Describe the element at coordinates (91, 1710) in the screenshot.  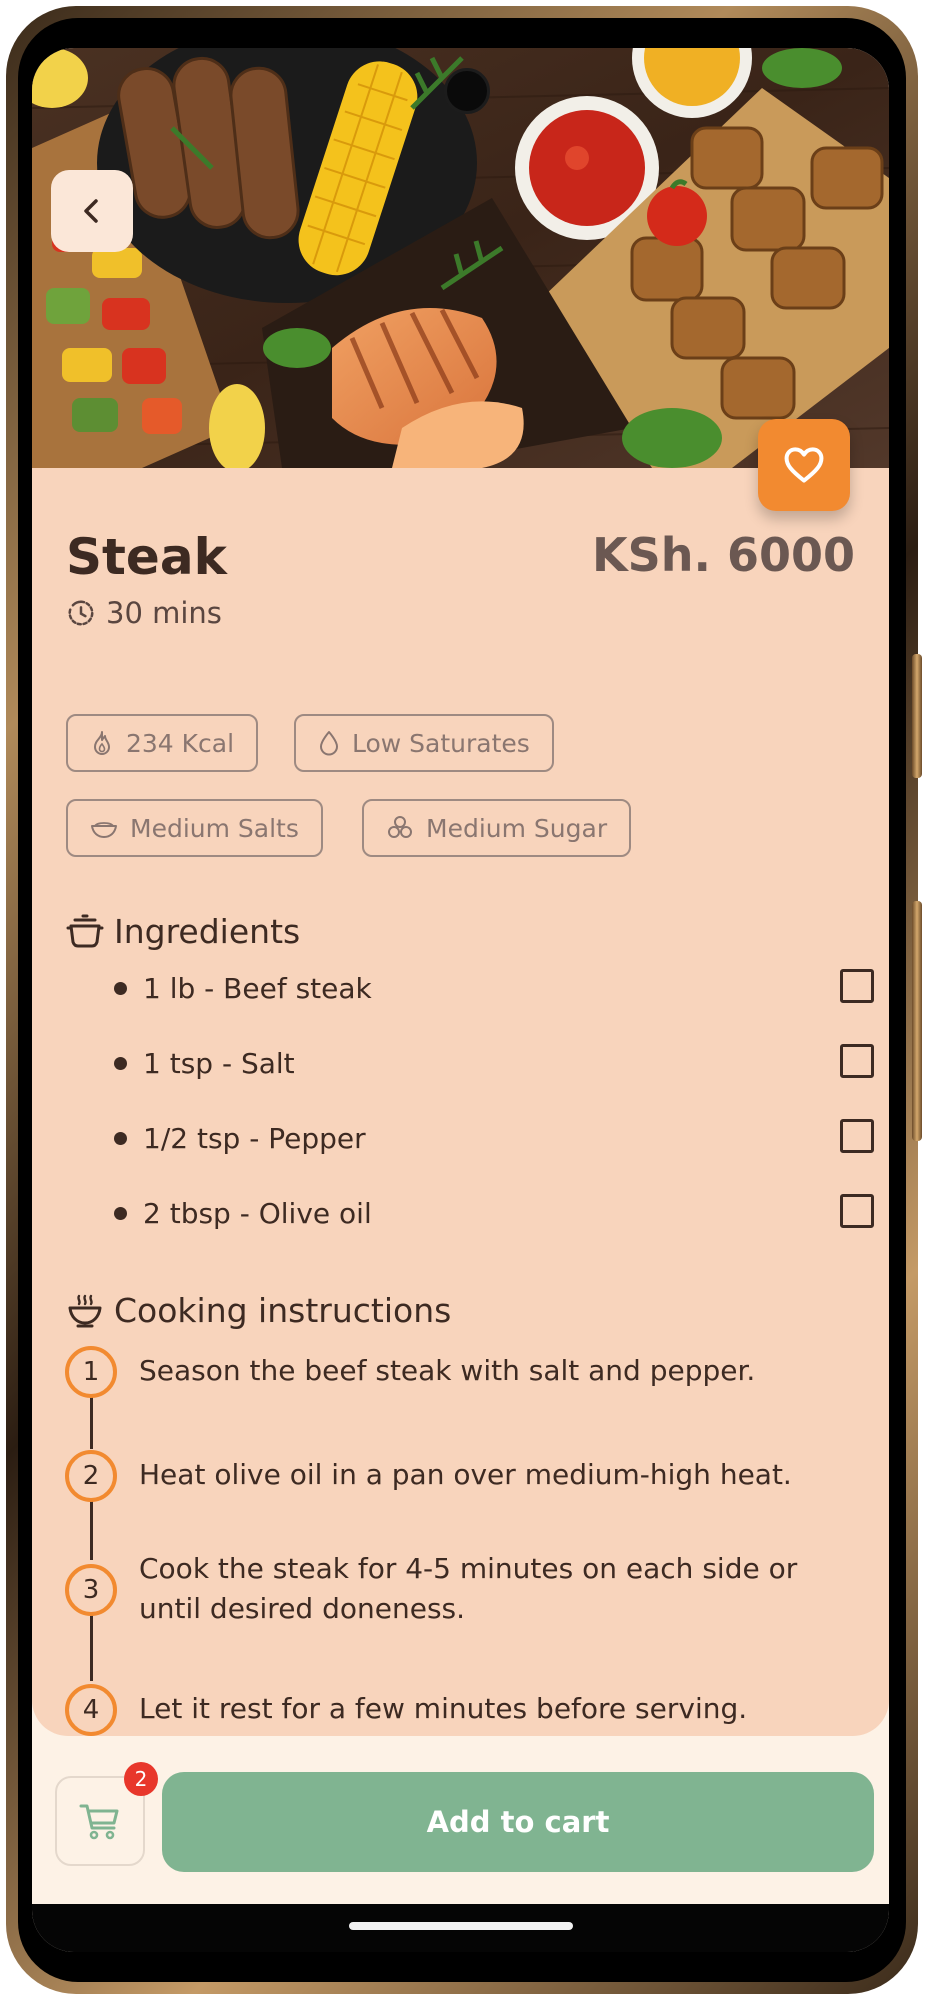
I see `step-number: 4` at that location.